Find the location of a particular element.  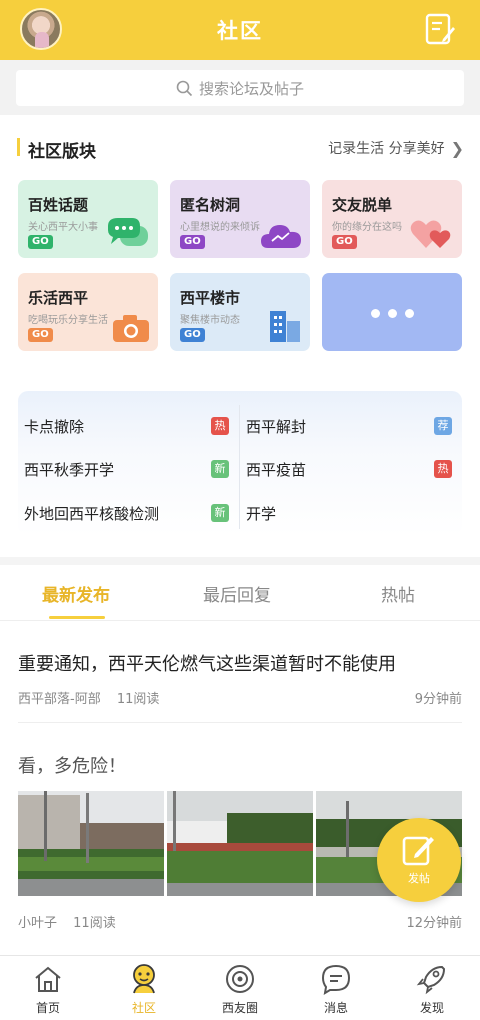

nav-label: 西友圈 is located at coordinates (239, 1008).